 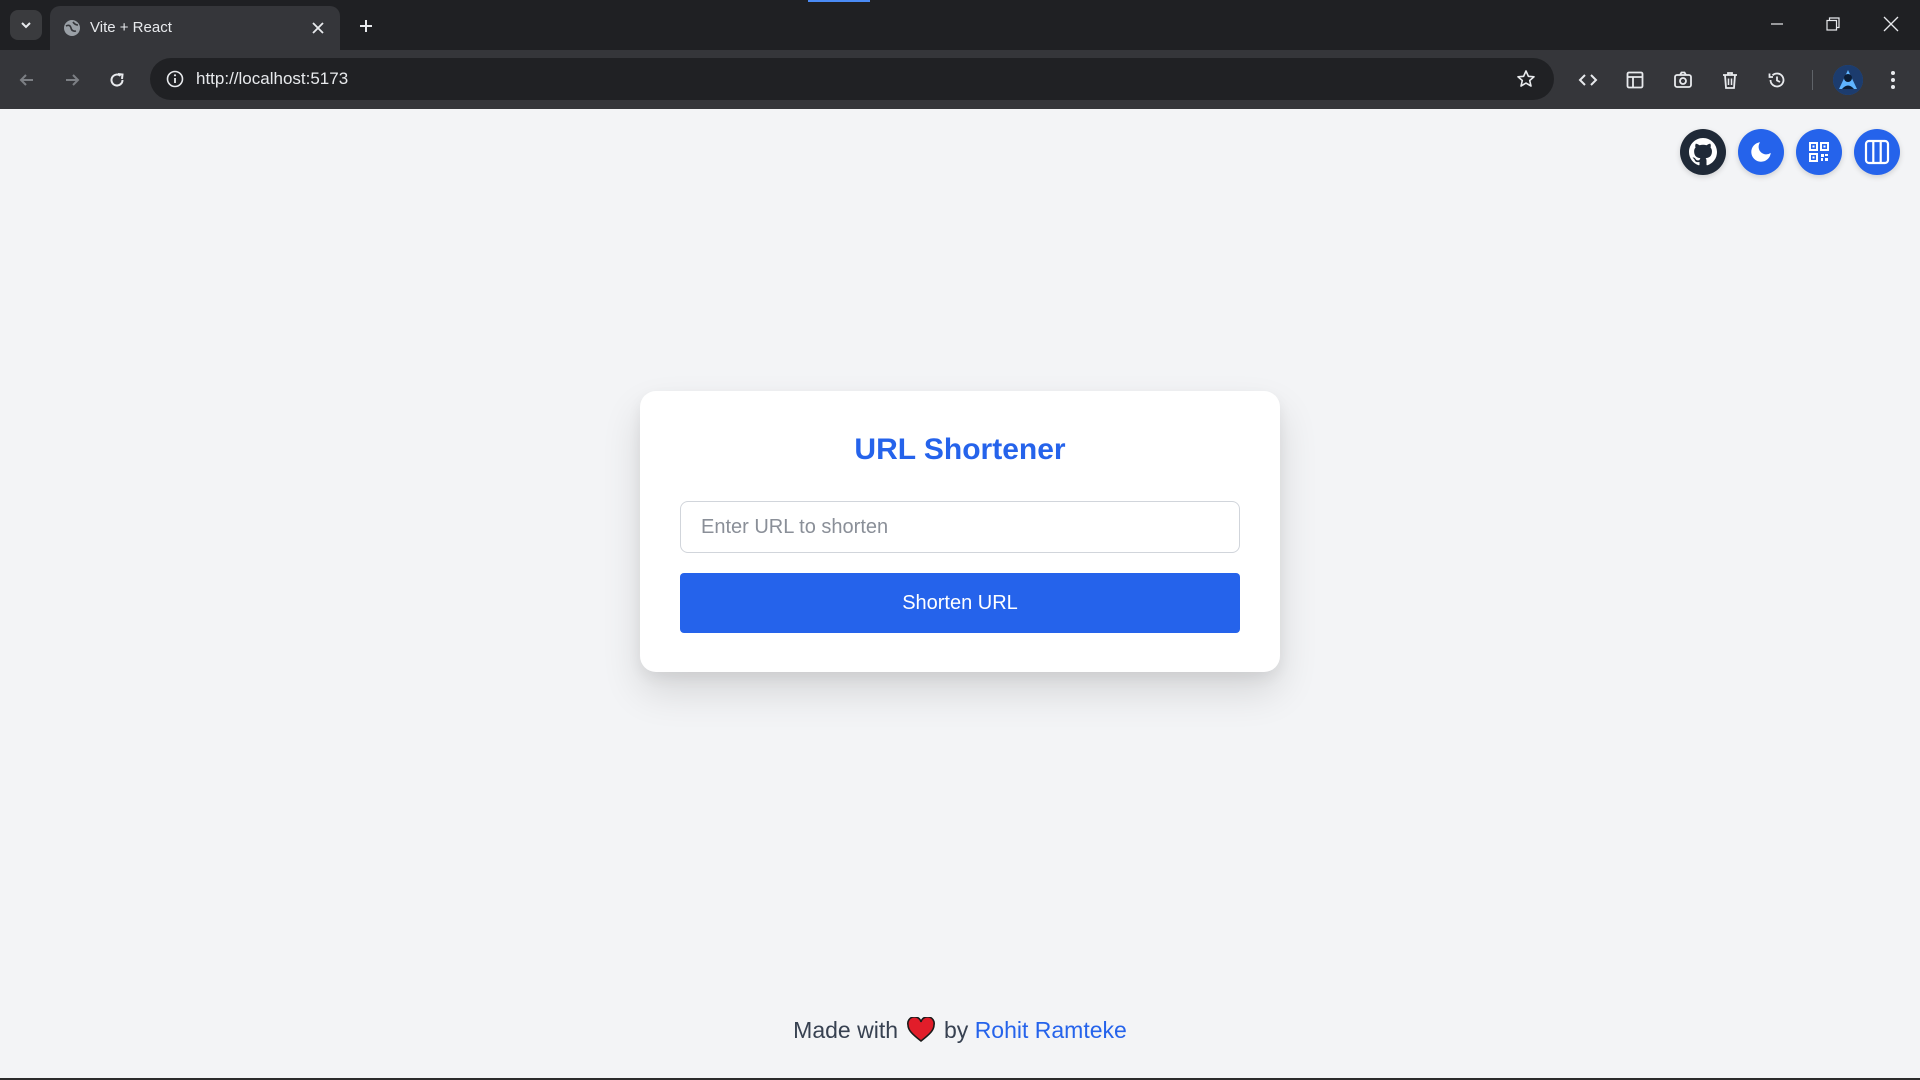 I want to click on extension-button-trash, so click(x=1730, y=80).